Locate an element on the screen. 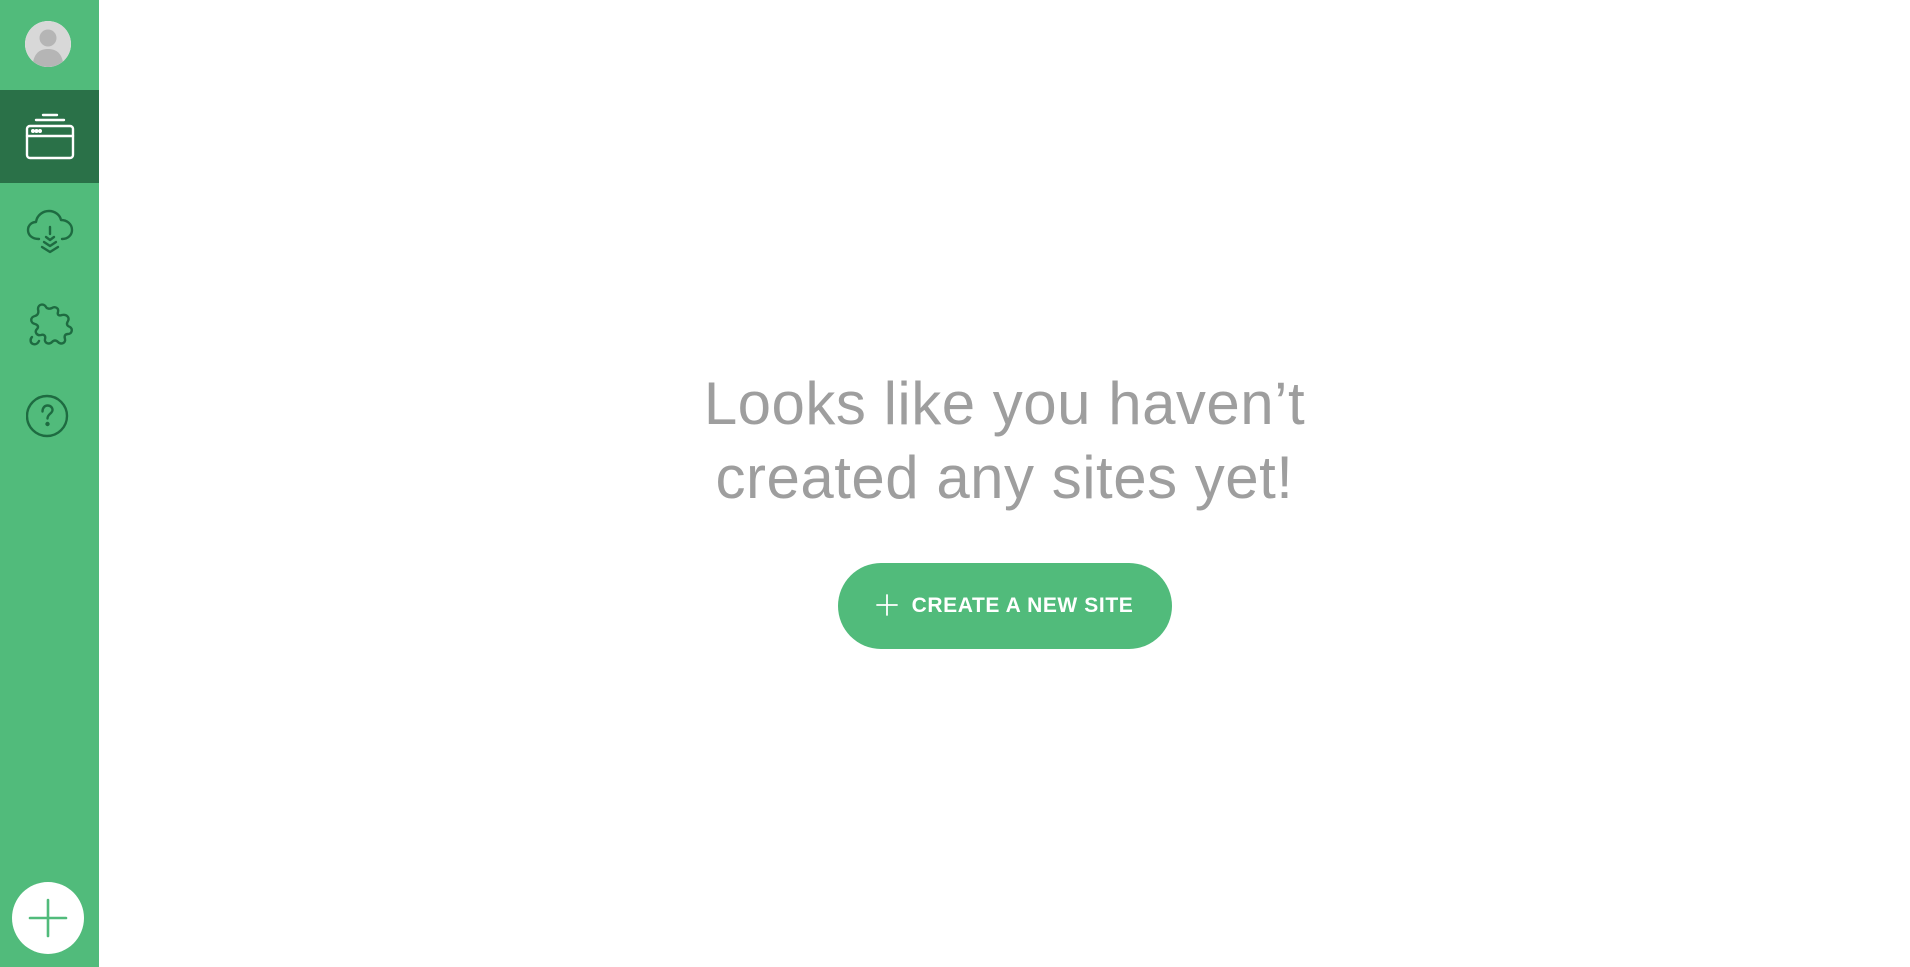 The width and height of the screenshot is (1910, 967). puzzle-piece-icon is located at coordinates (50, 323).